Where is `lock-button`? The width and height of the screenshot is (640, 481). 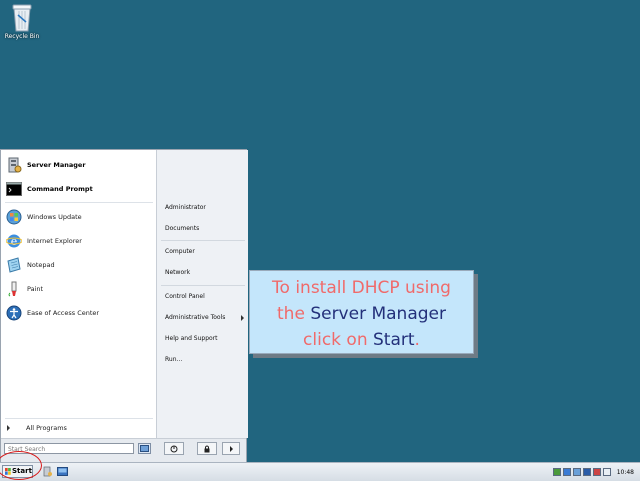
lock-button is located at coordinates (207, 448).